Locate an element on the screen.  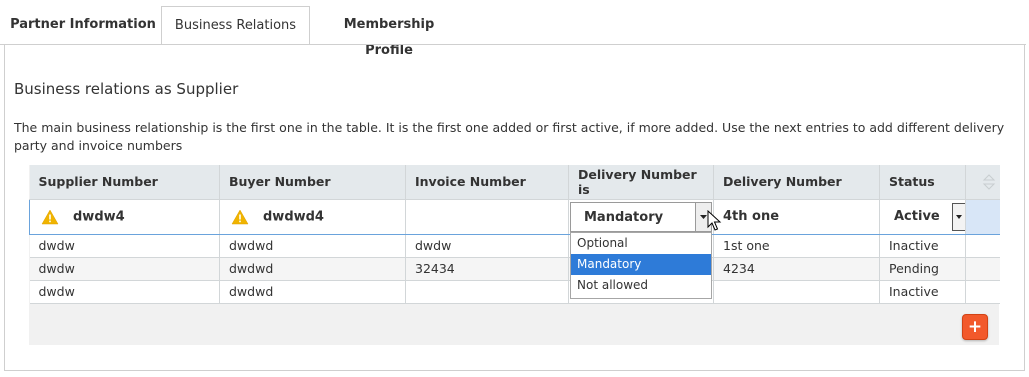
status-edit-cell: Active is located at coordinates (922, 216).